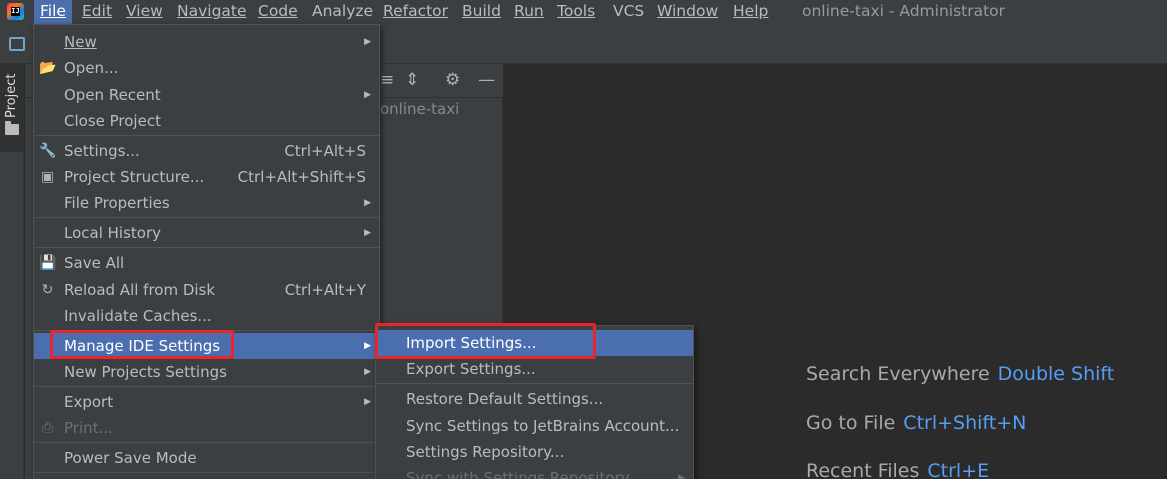 Image resolution: width=1167 pixels, height=479 pixels. I want to click on menu-item-close-project: Close Project, so click(206, 121).